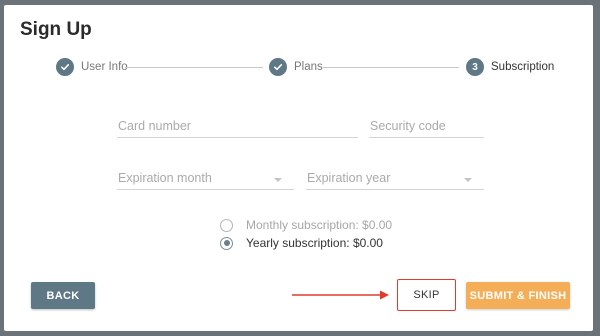 Image resolution: width=600 pixels, height=336 pixels. I want to click on expiration-month-placeholder: Expiration month, so click(165, 178).